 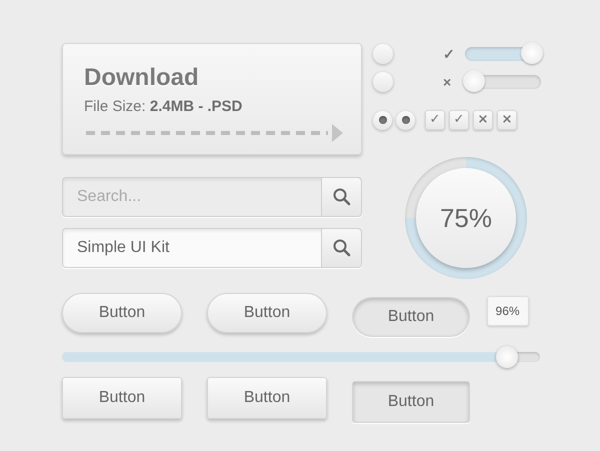 What do you see at coordinates (142, 78) in the screenshot?
I see `download-title: Download` at bounding box center [142, 78].